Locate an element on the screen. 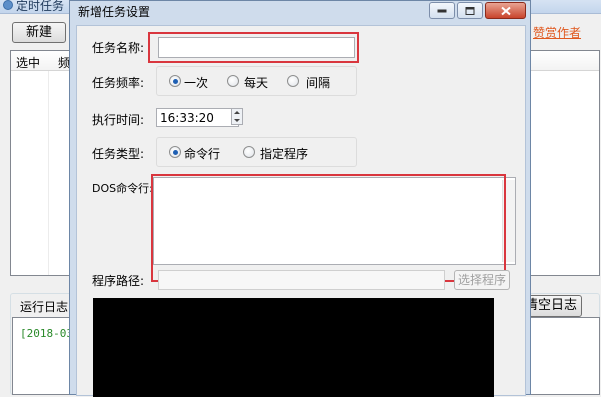 The image size is (601, 397). close-button is located at coordinates (505, 10).